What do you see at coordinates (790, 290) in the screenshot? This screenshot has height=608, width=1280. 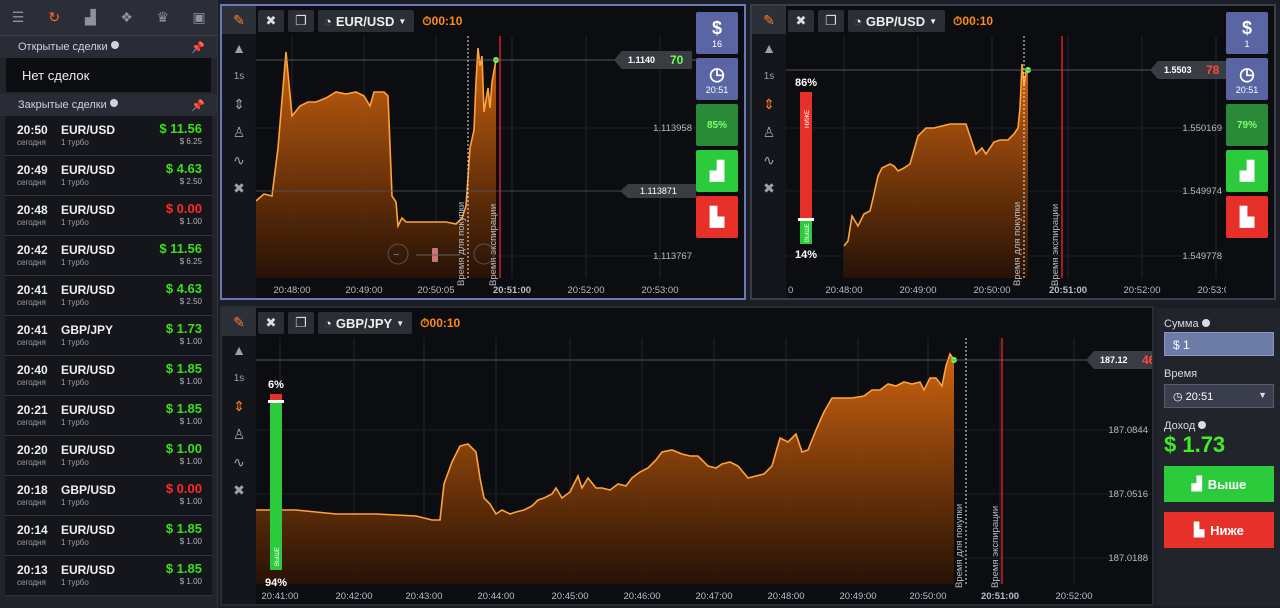 I see `x-tick-label: 0` at bounding box center [790, 290].